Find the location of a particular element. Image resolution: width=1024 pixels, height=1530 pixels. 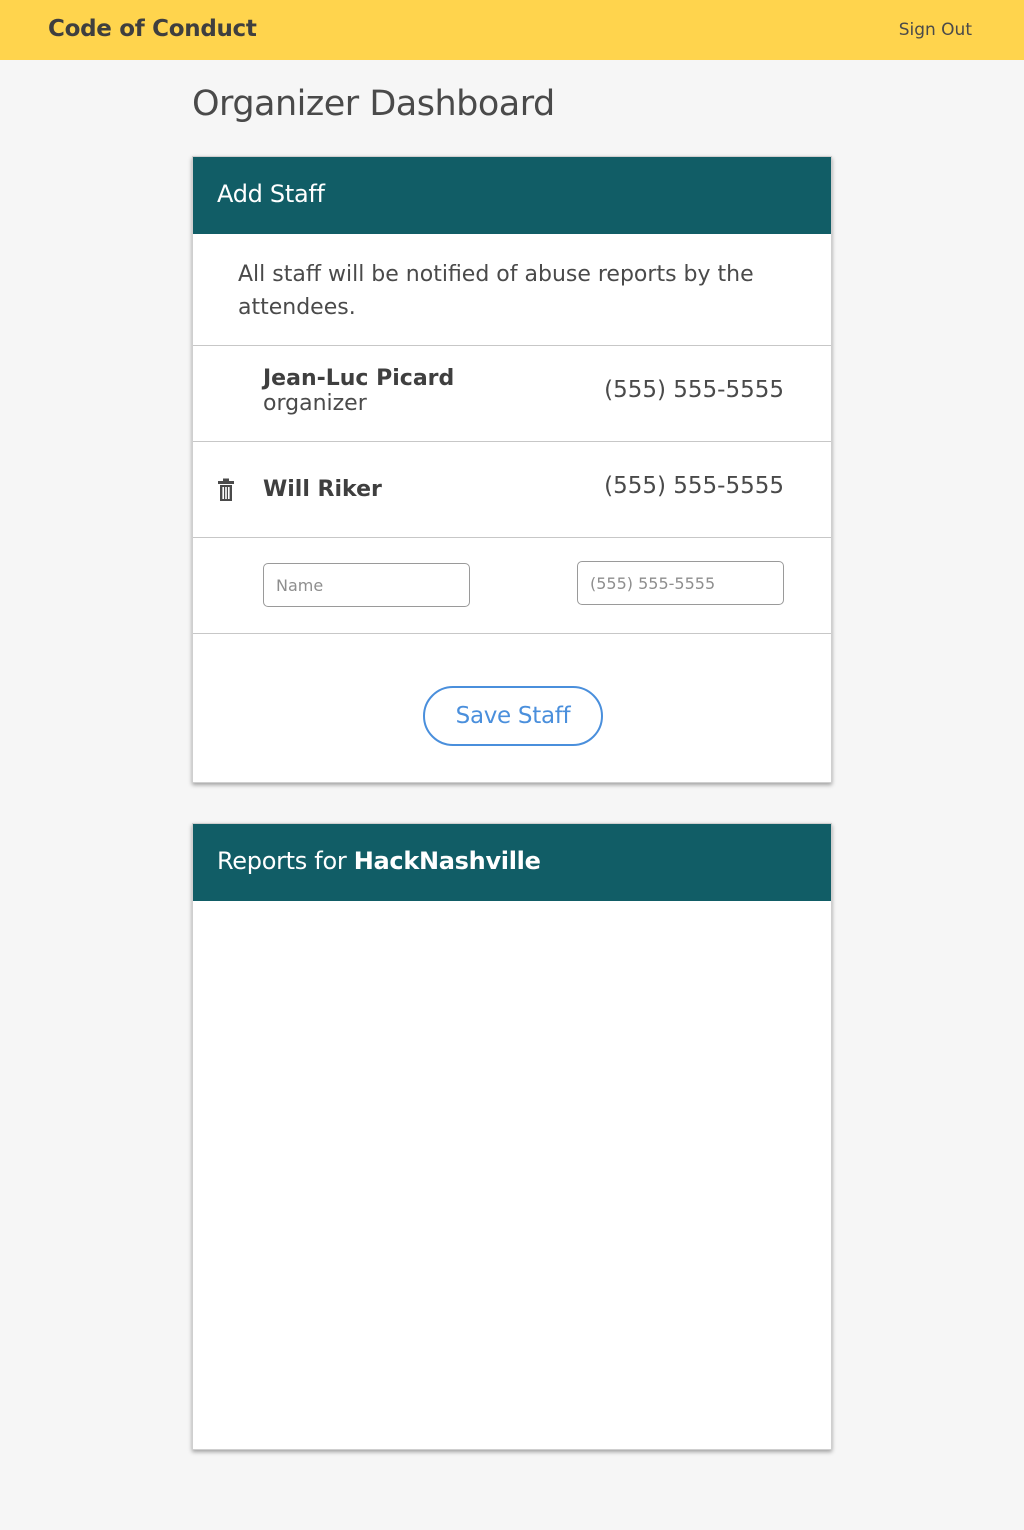

staff-name: Jean-Luc Picard is located at coordinates (359, 378).